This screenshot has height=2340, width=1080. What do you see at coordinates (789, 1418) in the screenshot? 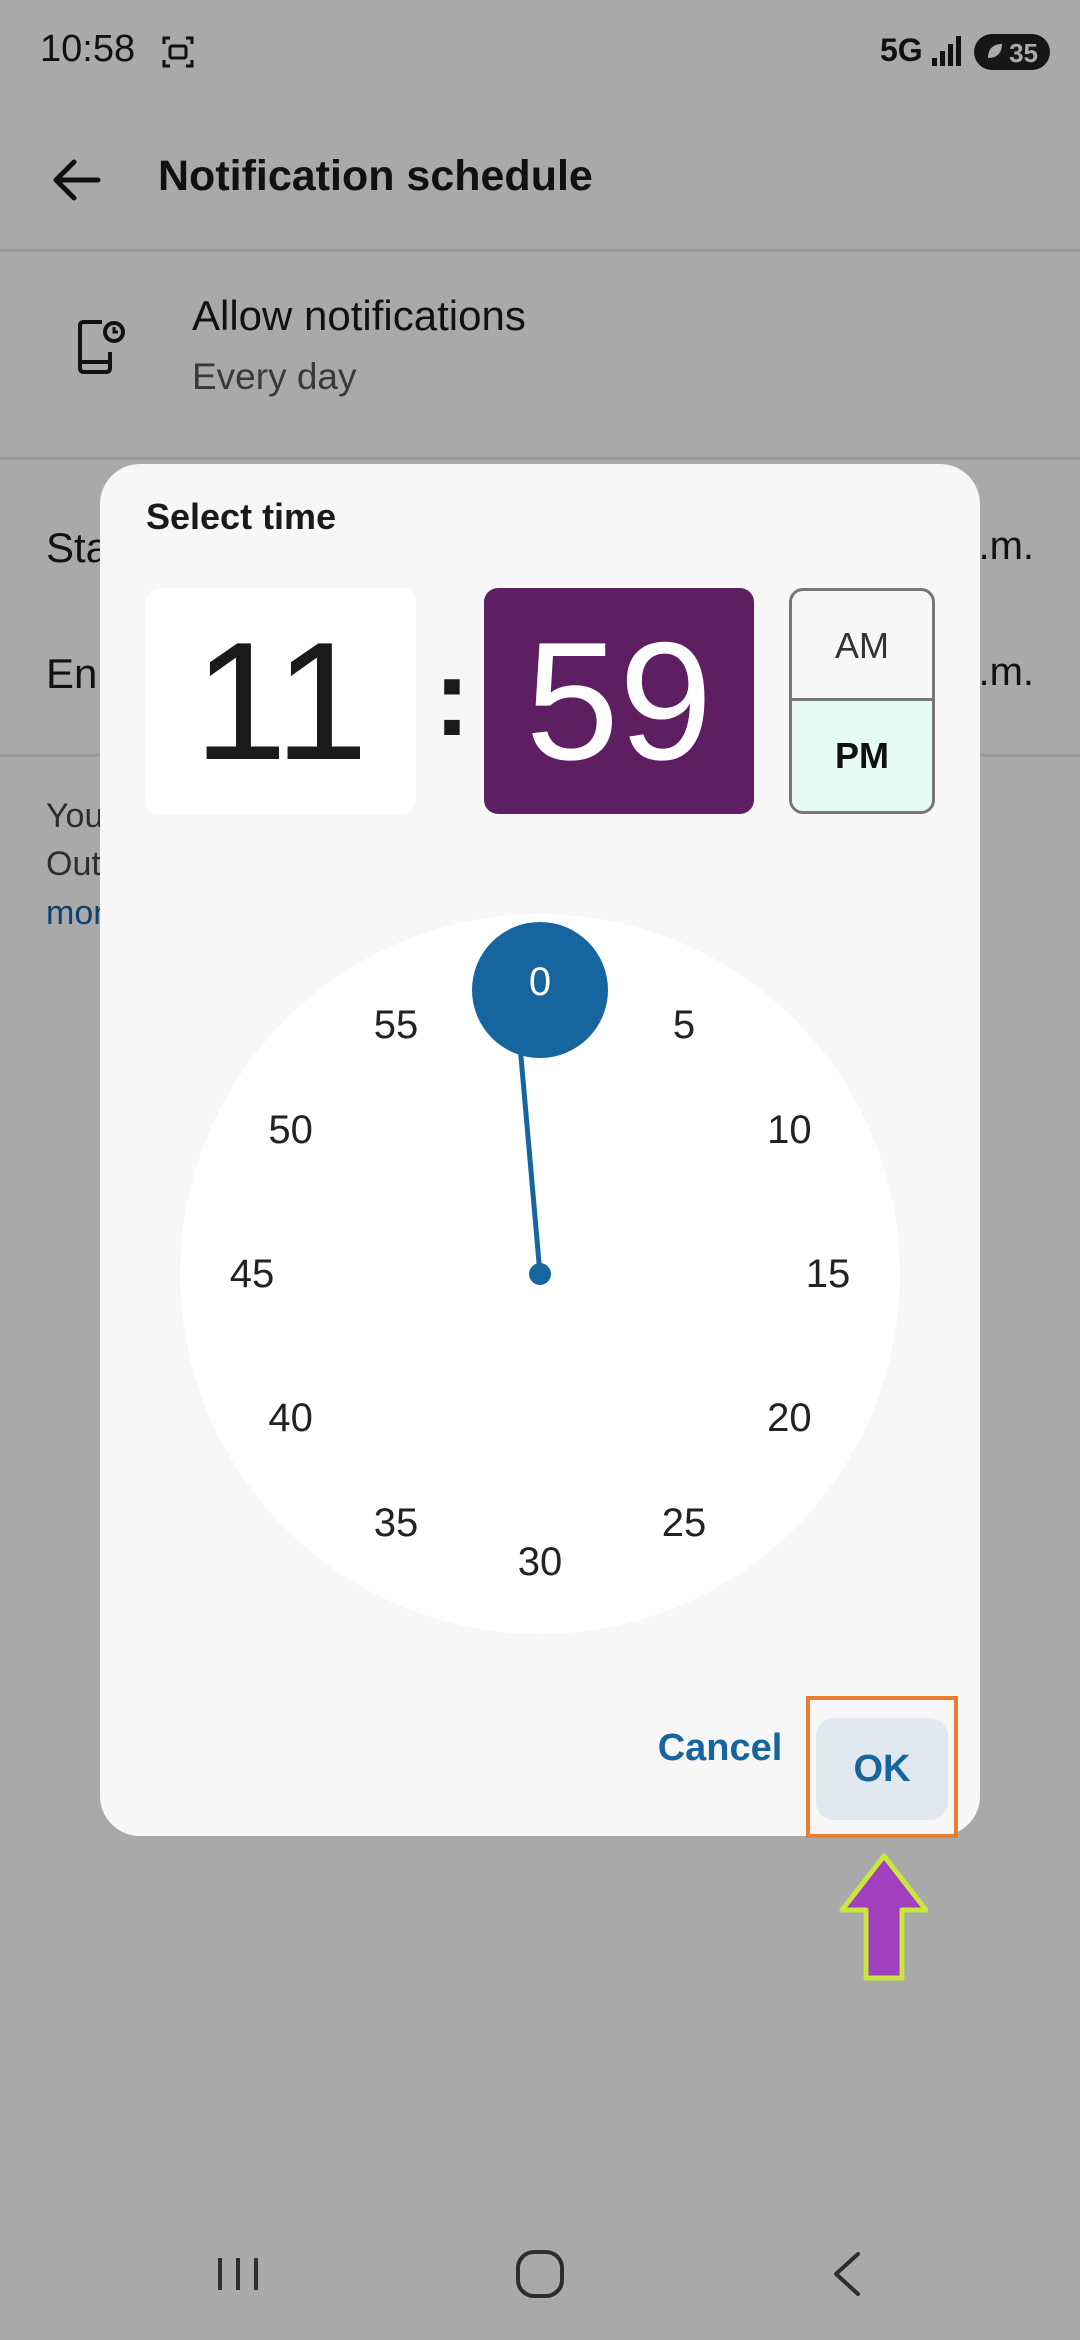
I see `dial-label-20: 20` at bounding box center [789, 1418].